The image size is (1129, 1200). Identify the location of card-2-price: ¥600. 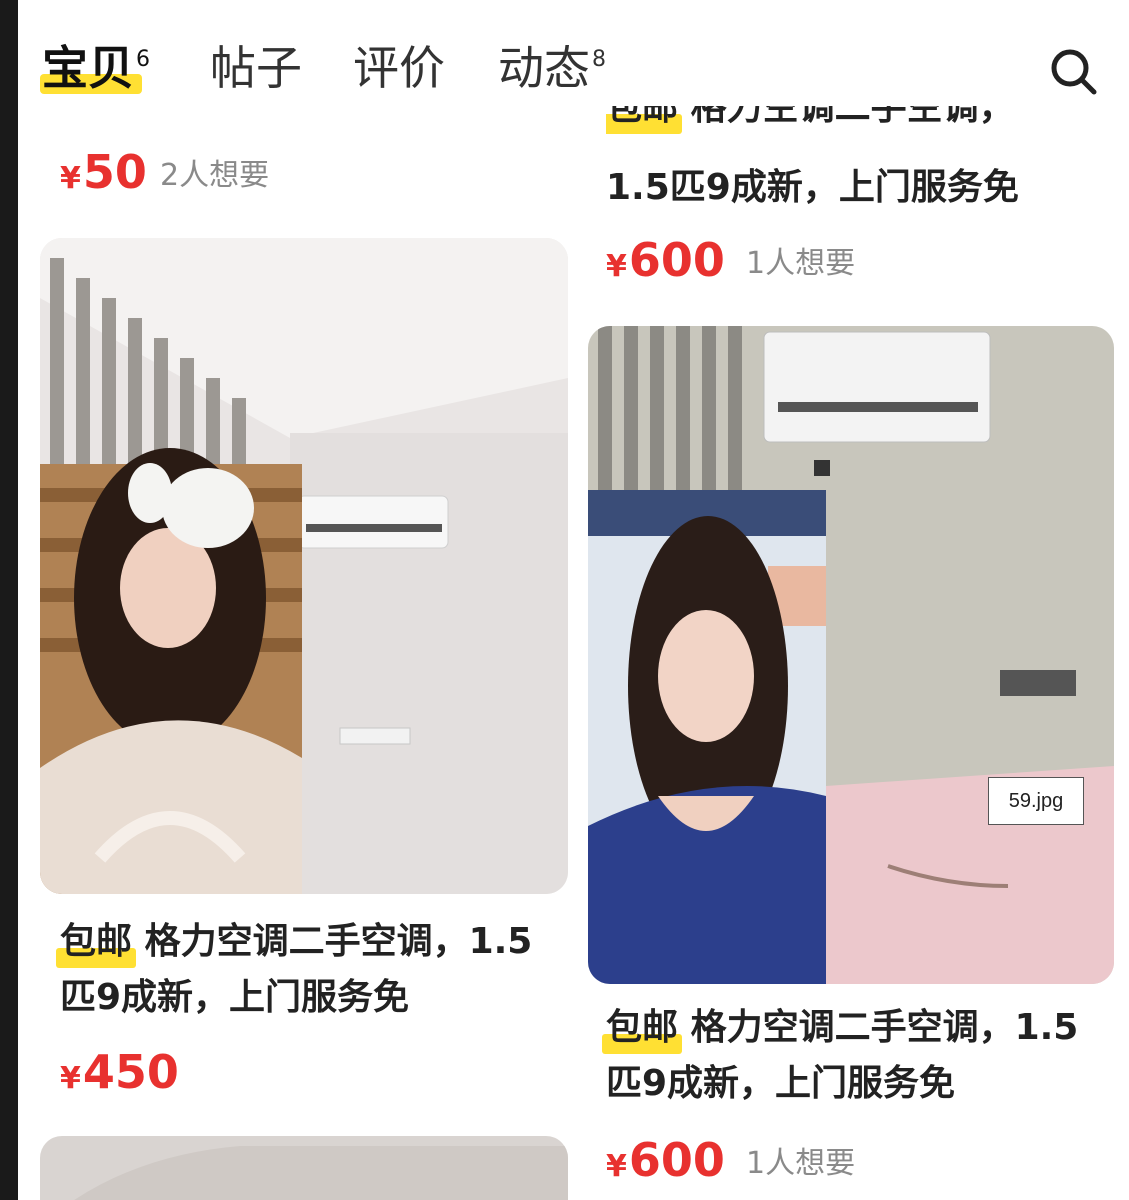
(665, 263).